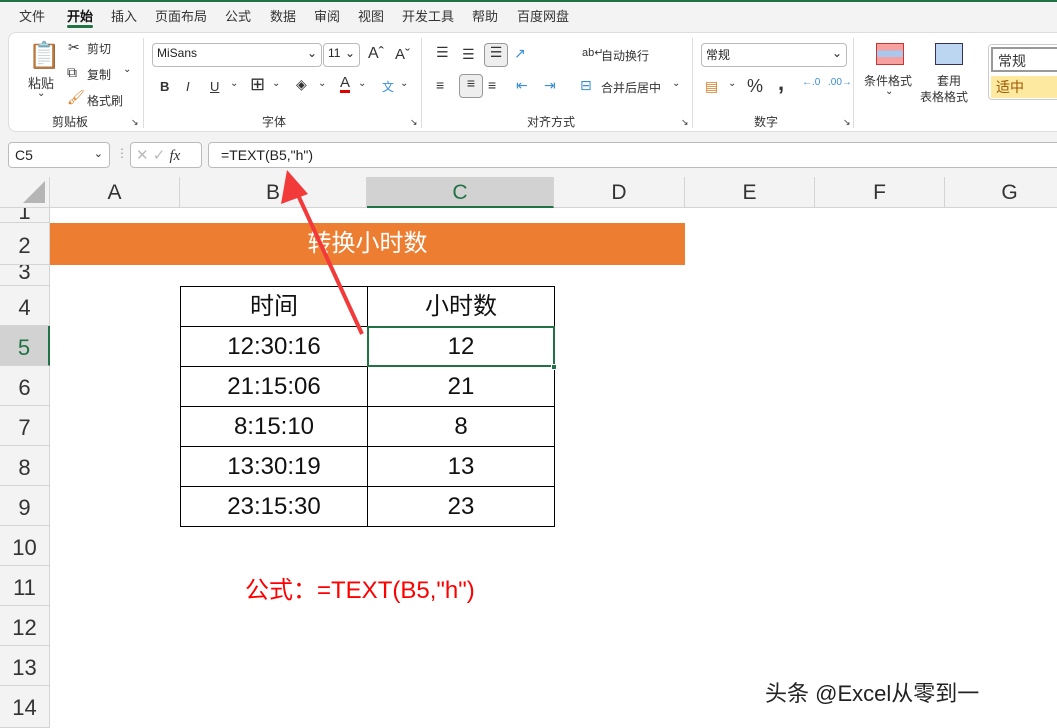 The width and height of the screenshot is (1057, 728). What do you see at coordinates (330, 264) in the screenshot?
I see `arrow-shaft` at bounding box center [330, 264].